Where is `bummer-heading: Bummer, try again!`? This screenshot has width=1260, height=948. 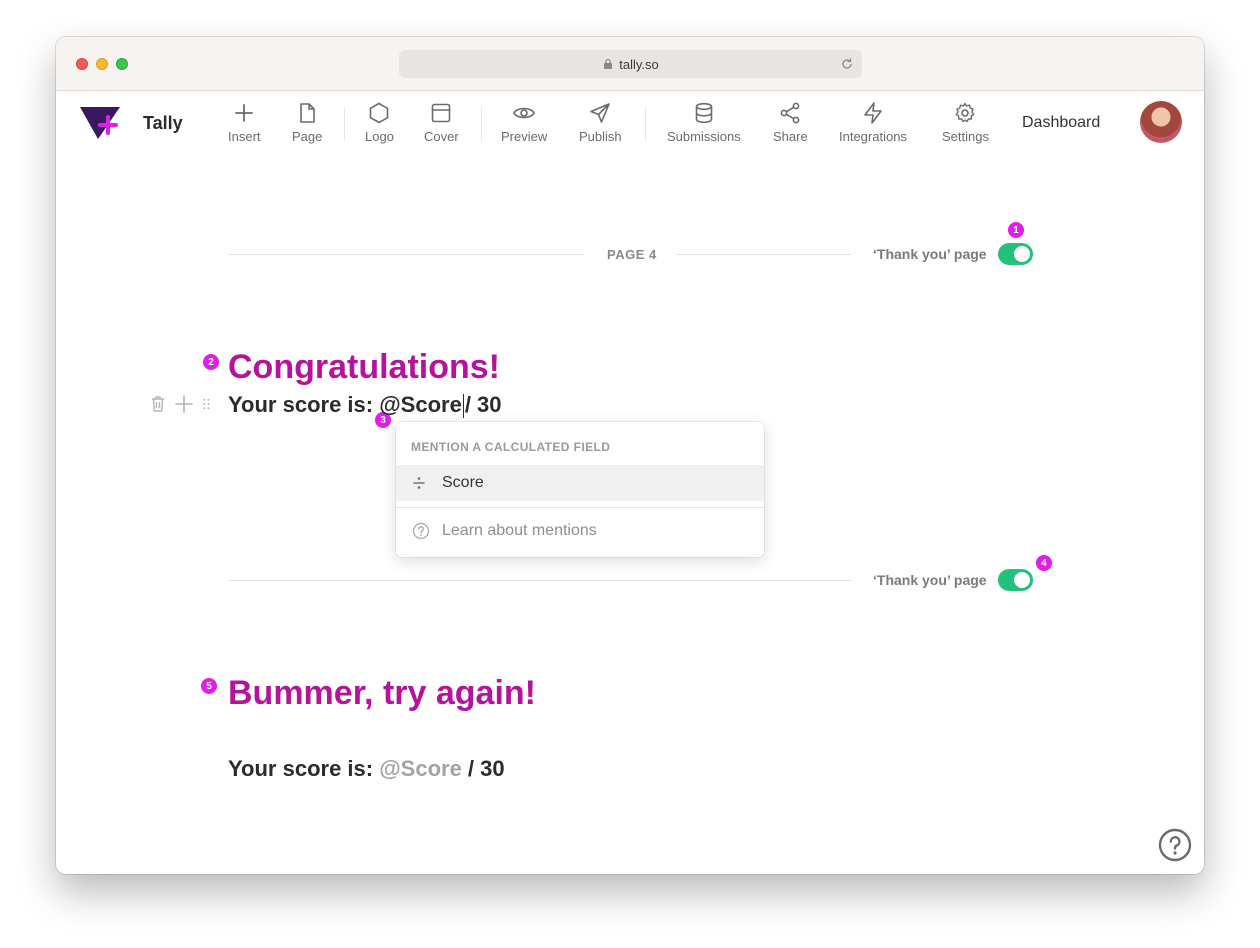
bummer-heading: Bummer, try again! is located at coordinates (382, 693).